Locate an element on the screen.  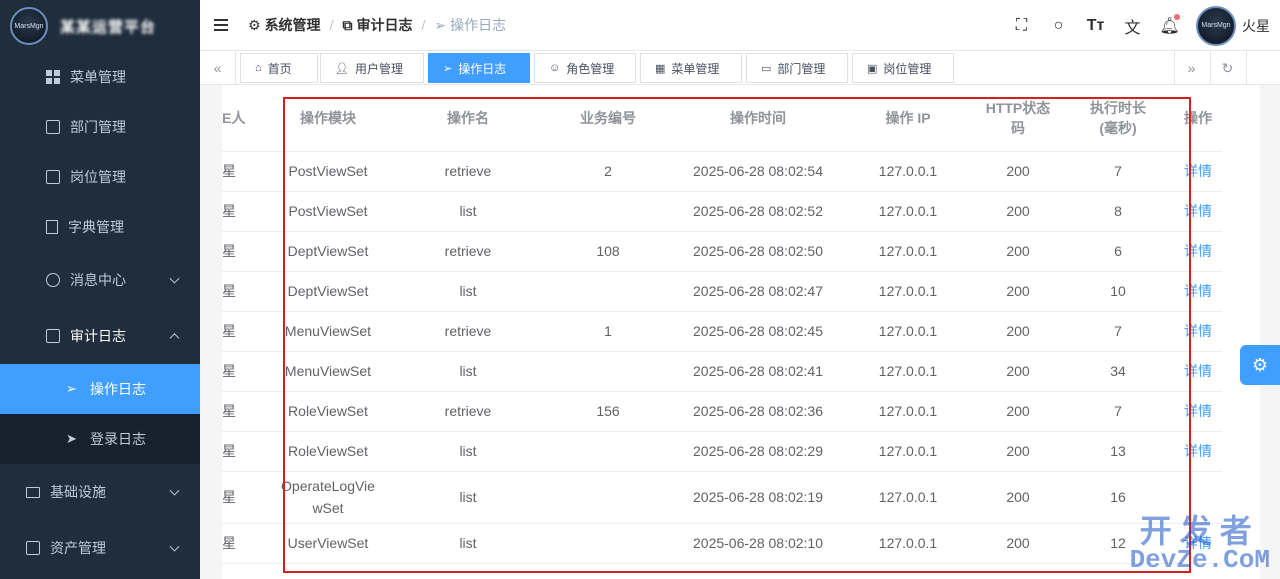
chevron-down-icon is located at coordinates (174, 278).